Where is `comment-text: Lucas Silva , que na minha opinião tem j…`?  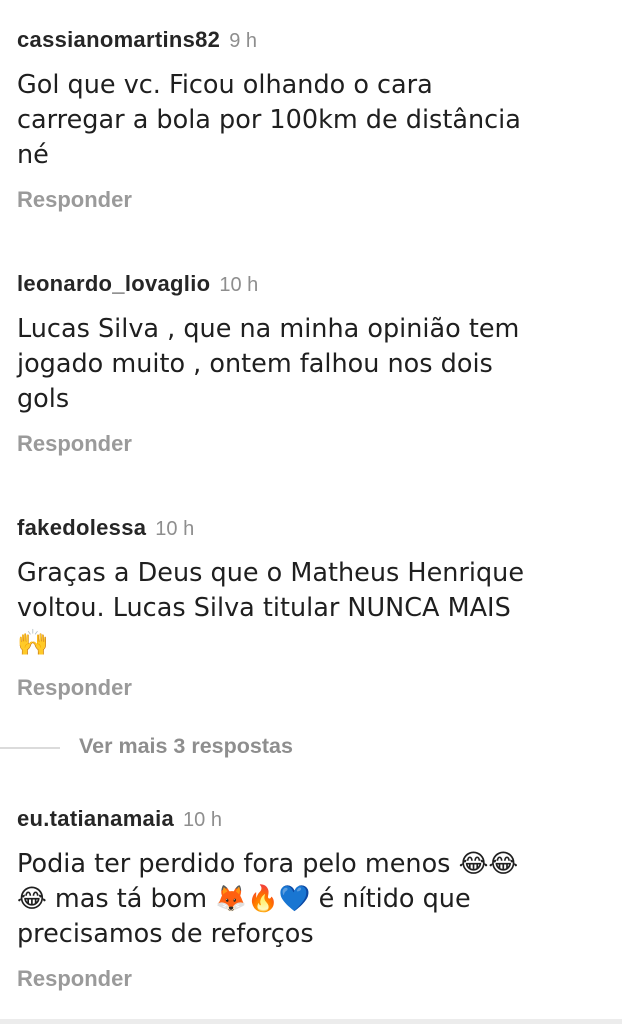
comment-text: Lucas Silva , que na minha opinião tem j… is located at coordinates (268, 364).